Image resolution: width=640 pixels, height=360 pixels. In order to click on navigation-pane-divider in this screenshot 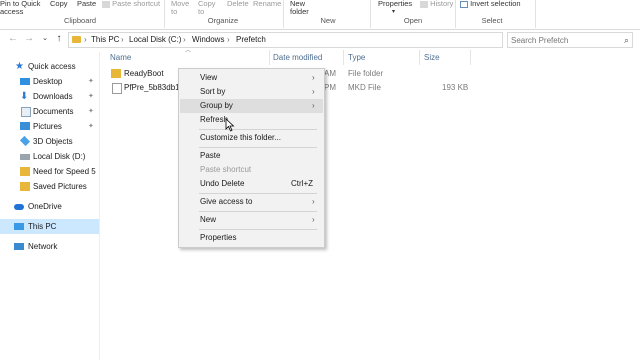, I will do `click(99, 206)`.